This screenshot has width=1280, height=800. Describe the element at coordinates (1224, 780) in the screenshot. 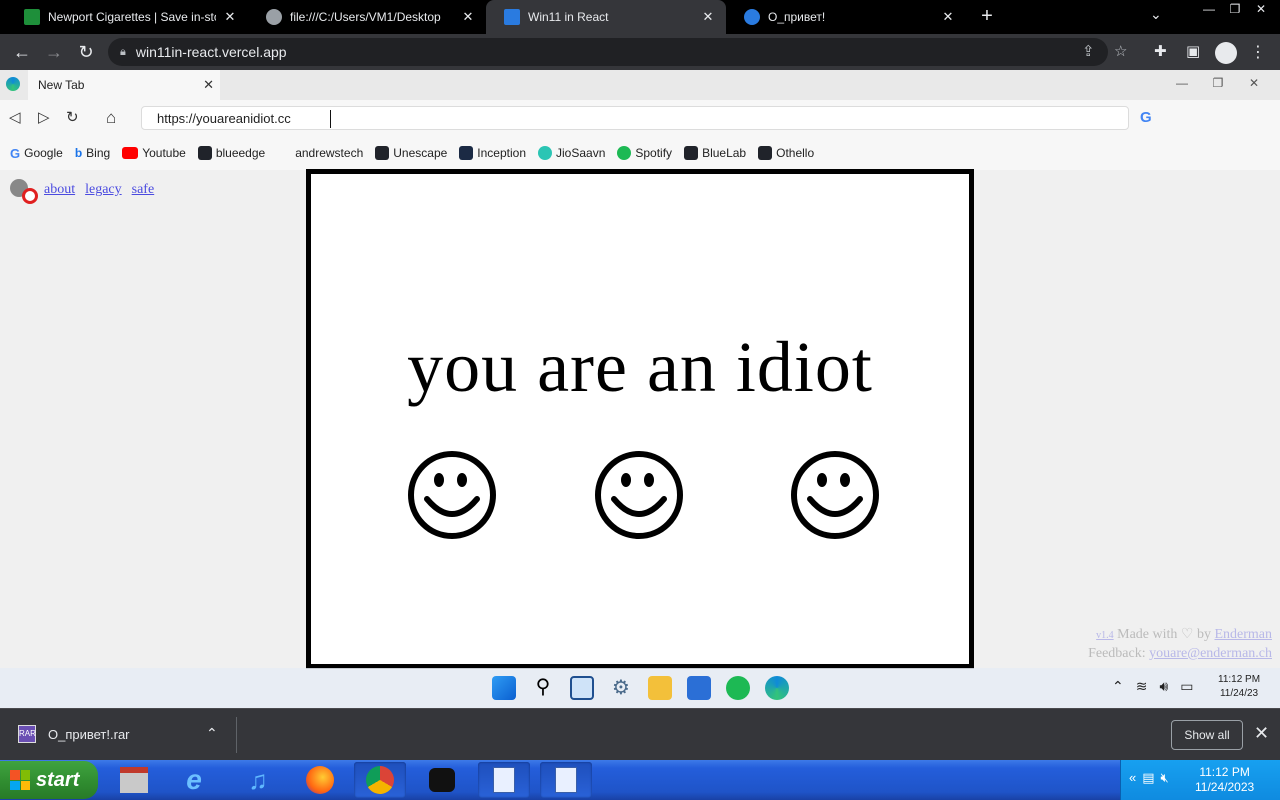

I see `xp-clock: 11:12 PM 11/24/2023` at that location.